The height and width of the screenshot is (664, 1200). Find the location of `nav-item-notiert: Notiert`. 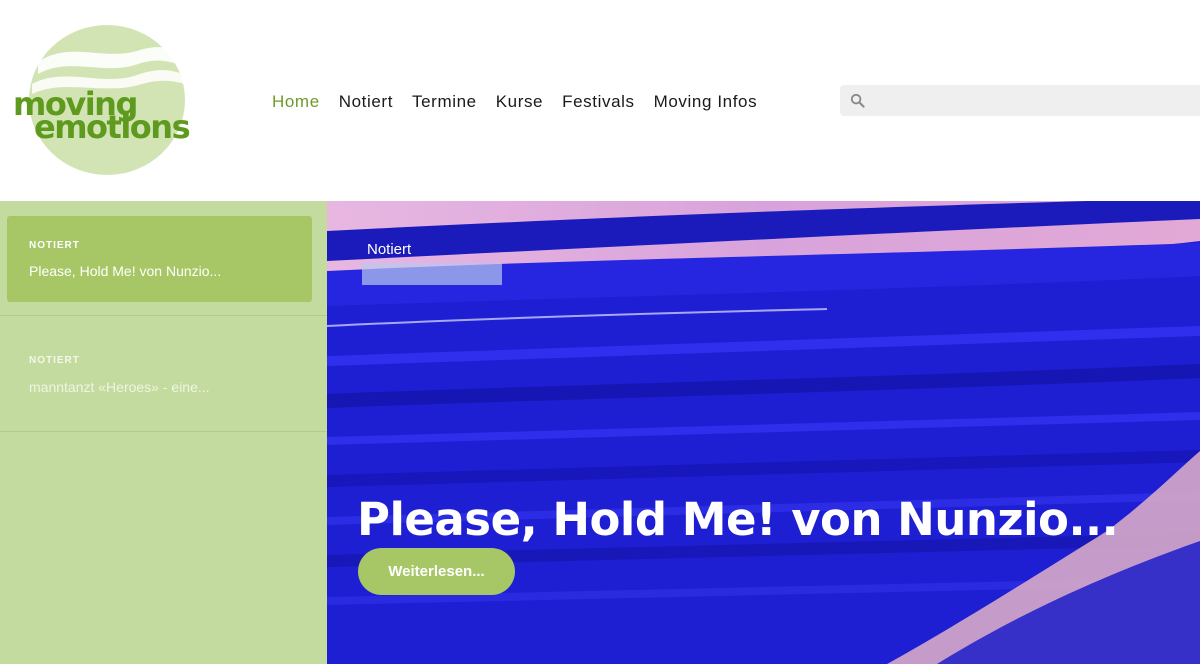

nav-item-notiert: Notiert is located at coordinates (366, 102).